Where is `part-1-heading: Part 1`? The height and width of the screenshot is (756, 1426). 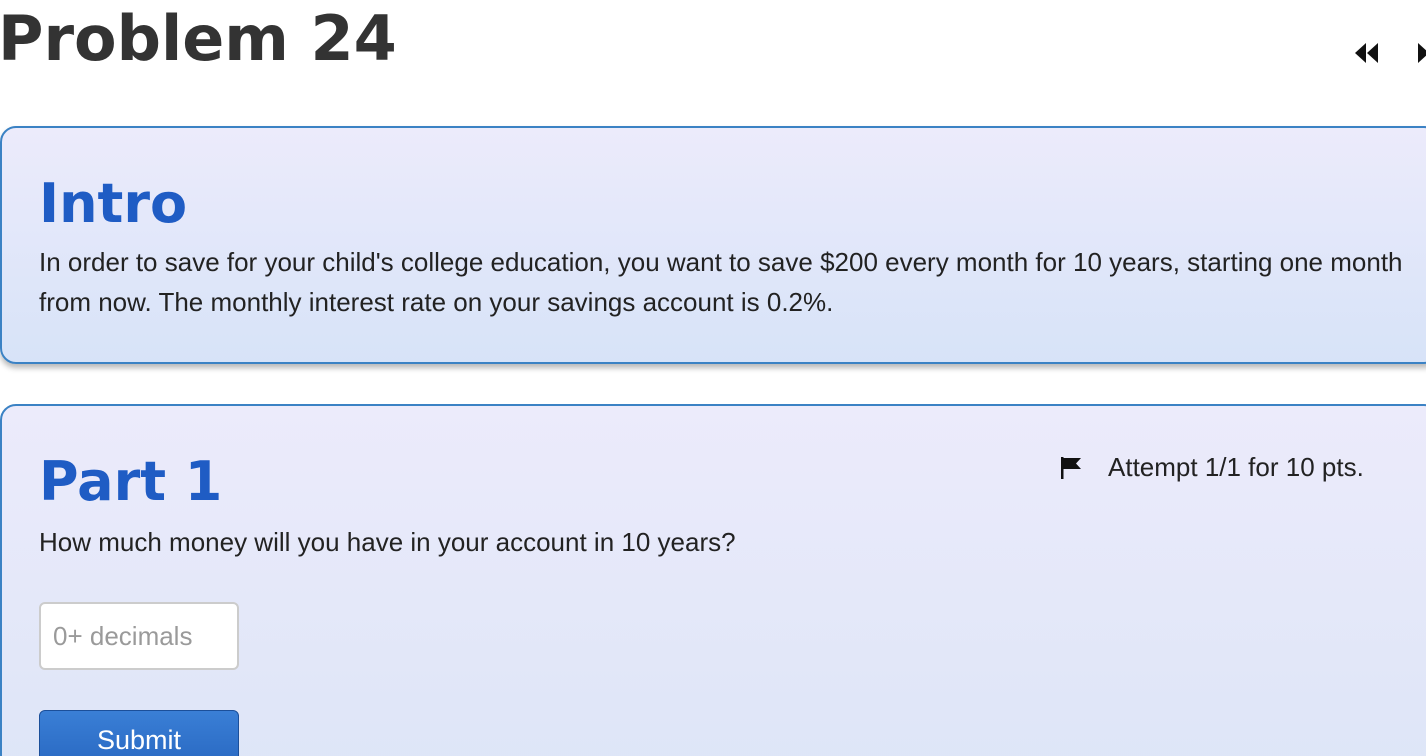 part-1-heading: Part 1 is located at coordinates (131, 481).